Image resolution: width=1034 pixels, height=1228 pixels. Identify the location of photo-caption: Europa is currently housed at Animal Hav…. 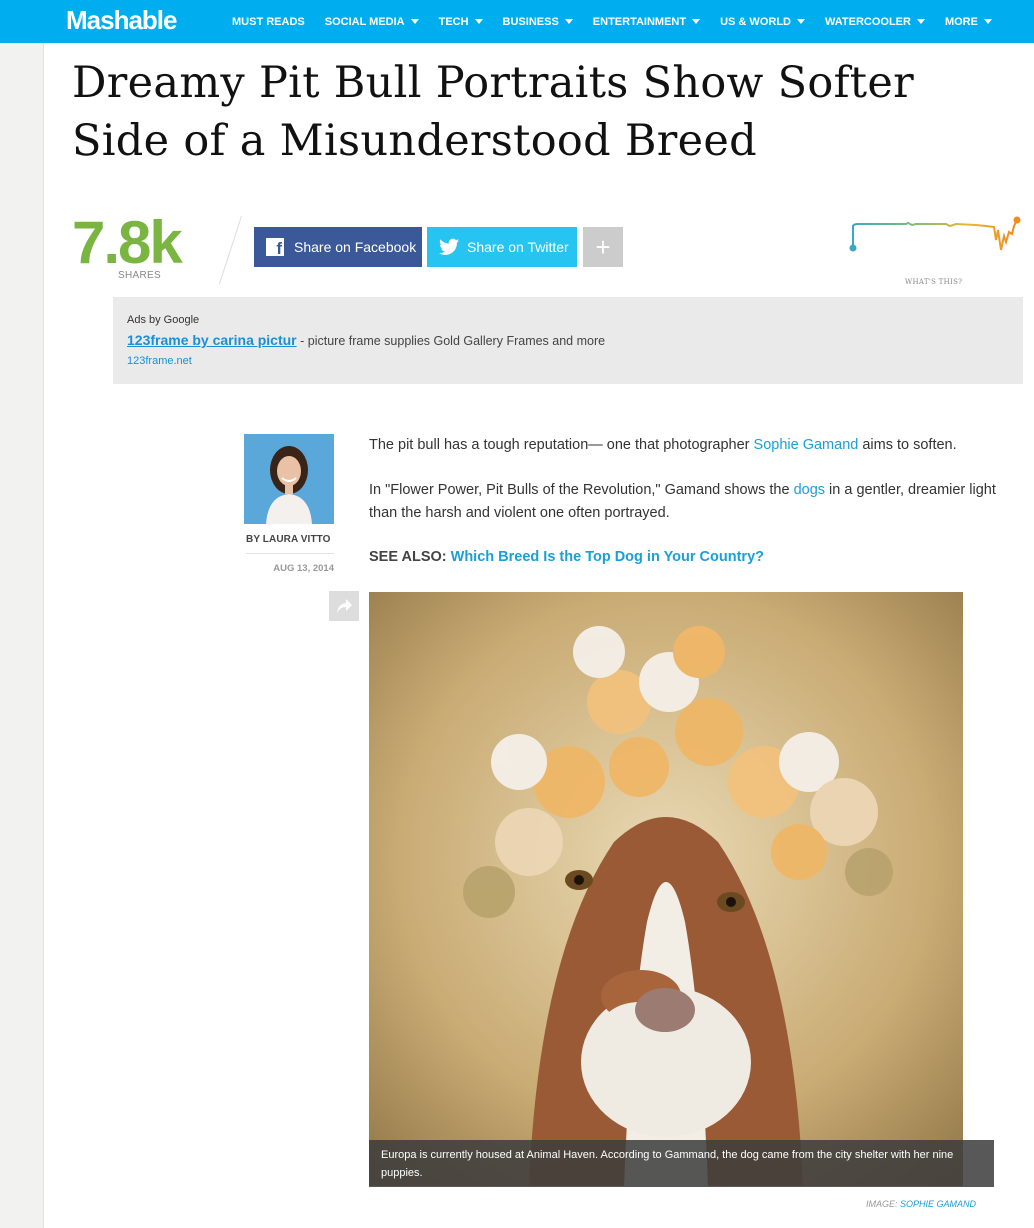
(681, 1163).